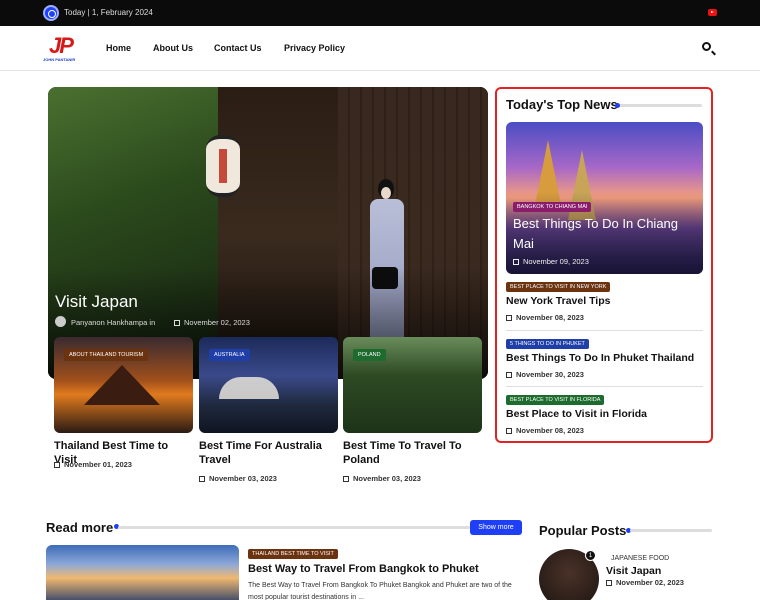  Describe the element at coordinates (562, 104) in the screenshot. I see `top-news-heading: Today's Top News` at that location.